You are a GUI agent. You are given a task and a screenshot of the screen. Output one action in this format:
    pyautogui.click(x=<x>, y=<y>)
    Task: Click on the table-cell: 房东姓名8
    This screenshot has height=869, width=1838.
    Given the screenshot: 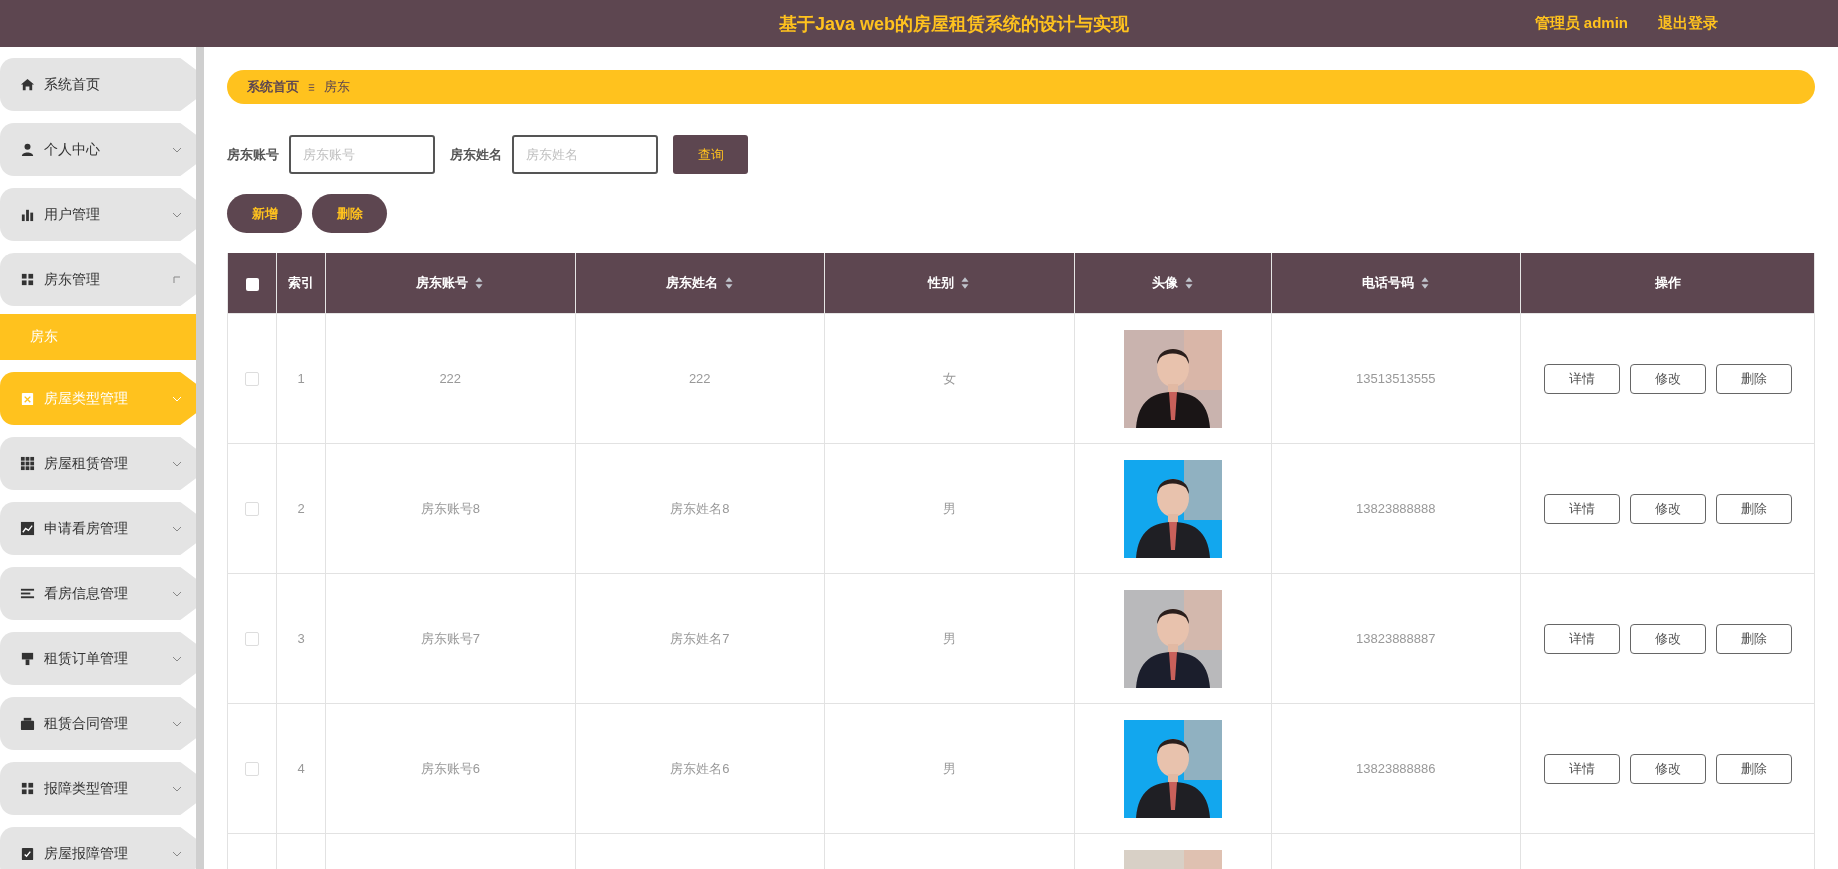 What is the action you would take?
    pyautogui.click(x=700, y=508)
    